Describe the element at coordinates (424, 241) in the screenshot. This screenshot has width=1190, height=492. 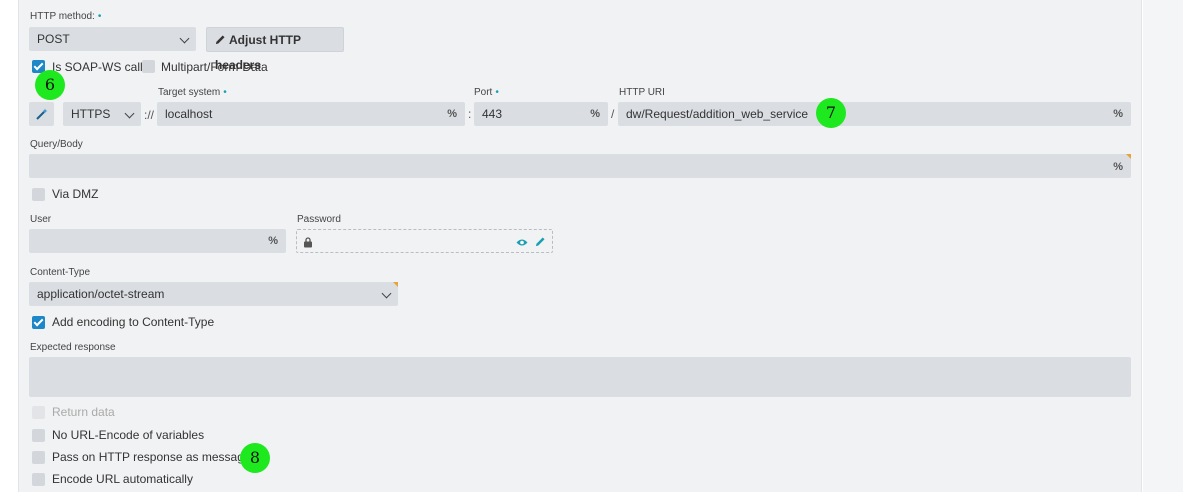
I see `password-input` at that location.